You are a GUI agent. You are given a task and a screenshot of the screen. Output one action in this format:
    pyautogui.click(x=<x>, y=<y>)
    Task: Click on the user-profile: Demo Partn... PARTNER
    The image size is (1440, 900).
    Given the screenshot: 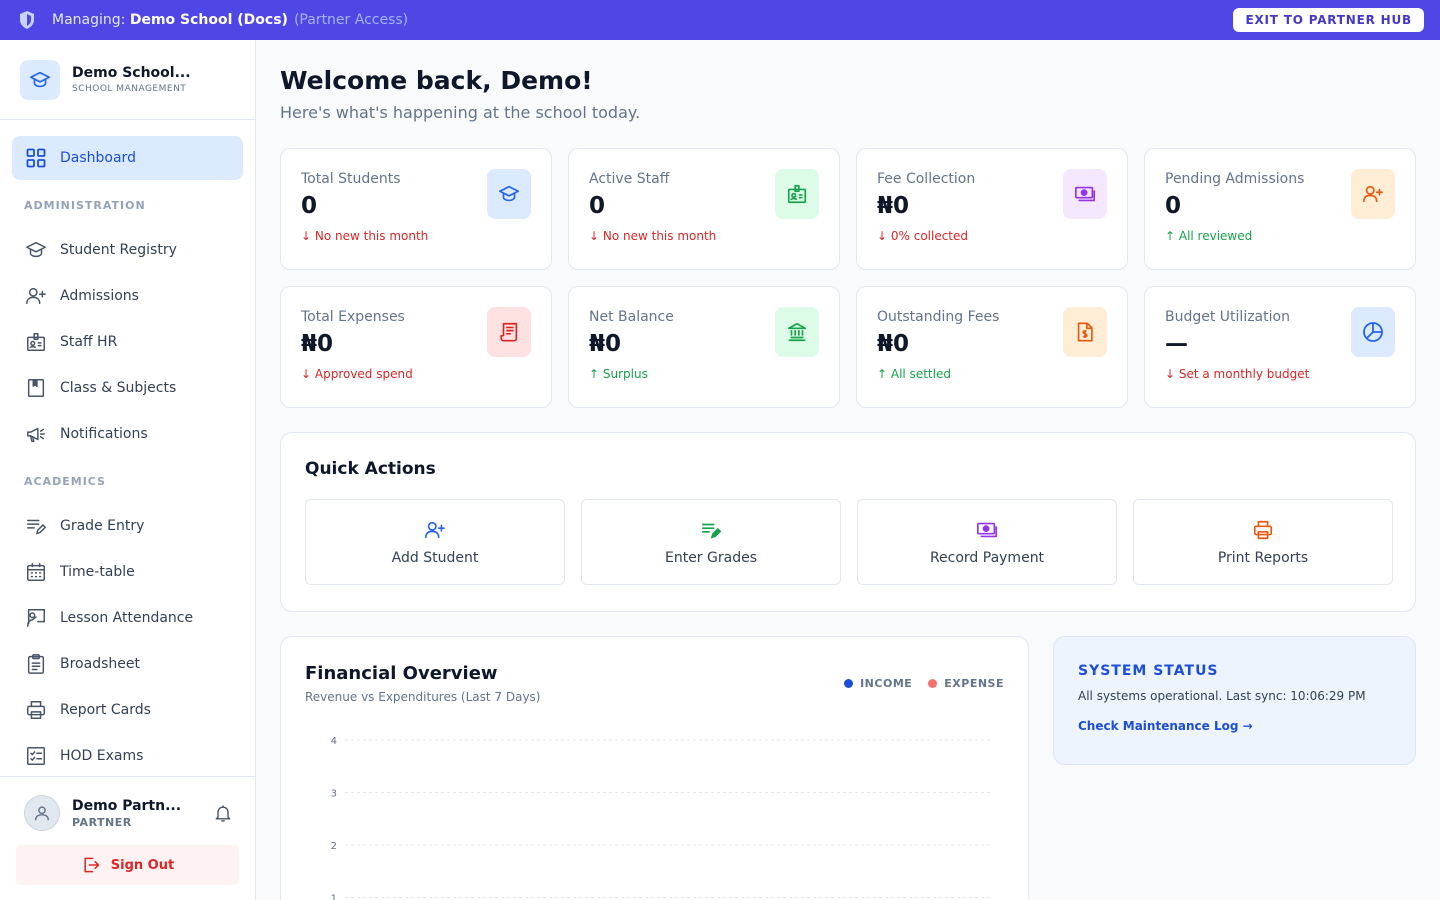 What is the action you would take?
    pyautogui.click(x=127, y=813)
    